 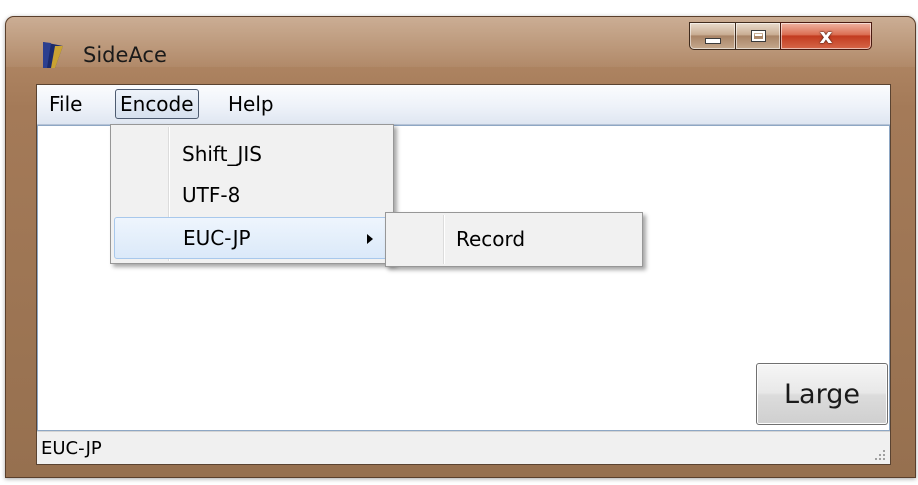 I want to click on close-icon: x, so click(x=826, y=36).